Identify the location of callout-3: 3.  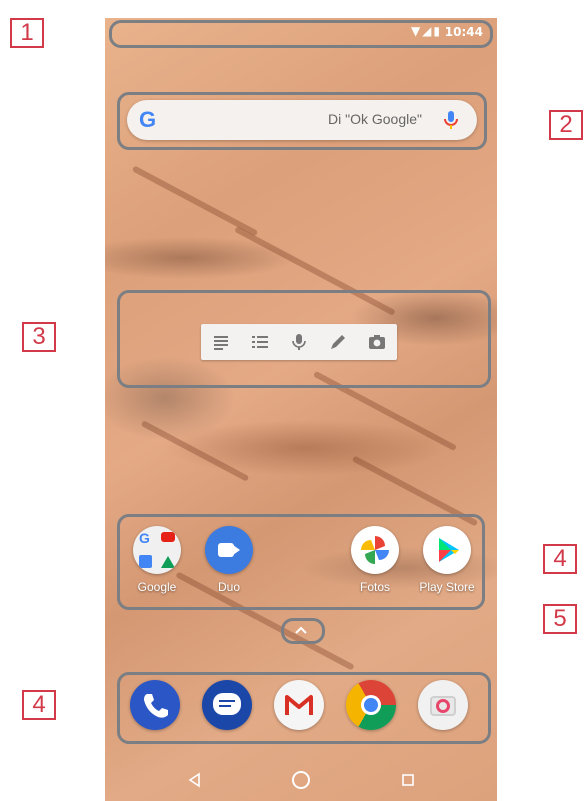
(39, 337).